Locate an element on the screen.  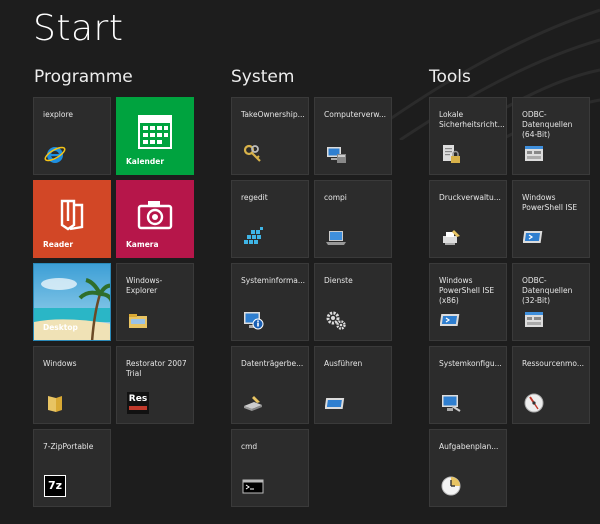
tile-ausfuehren: Ausführen is located at coordinates (353, 385).